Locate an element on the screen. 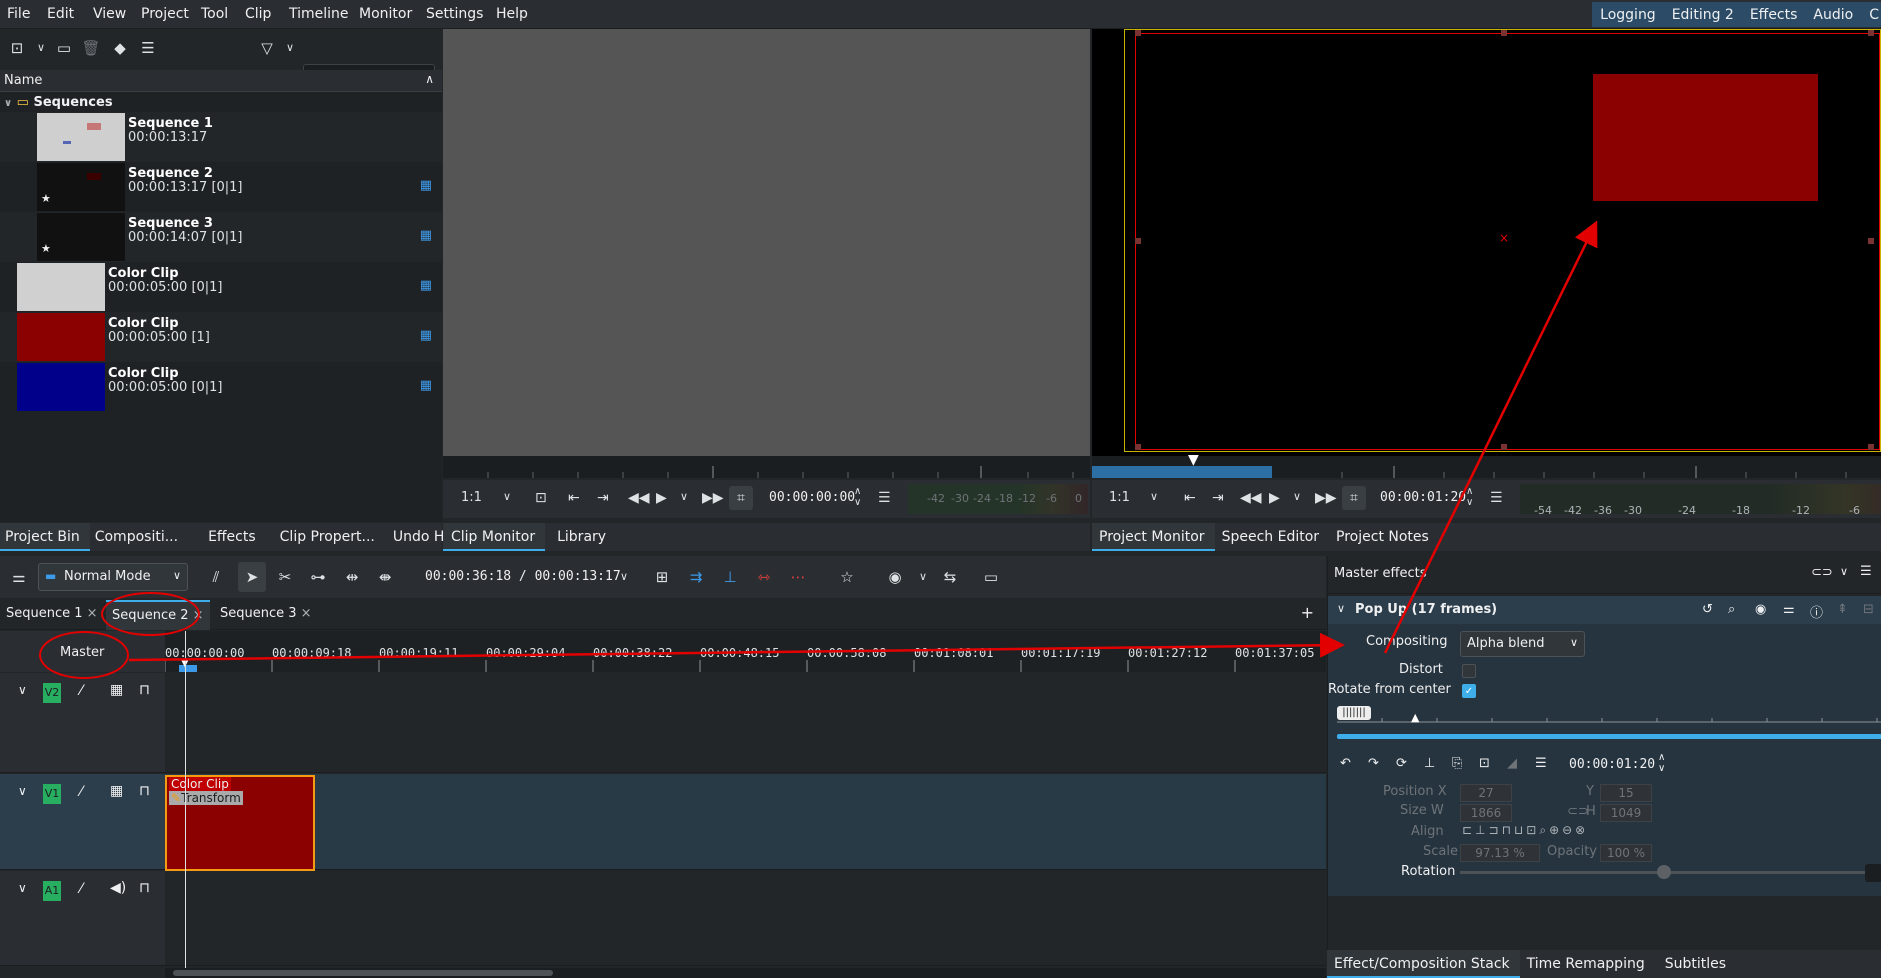  play-icon: ▶ is located at coordinates (661, 498).